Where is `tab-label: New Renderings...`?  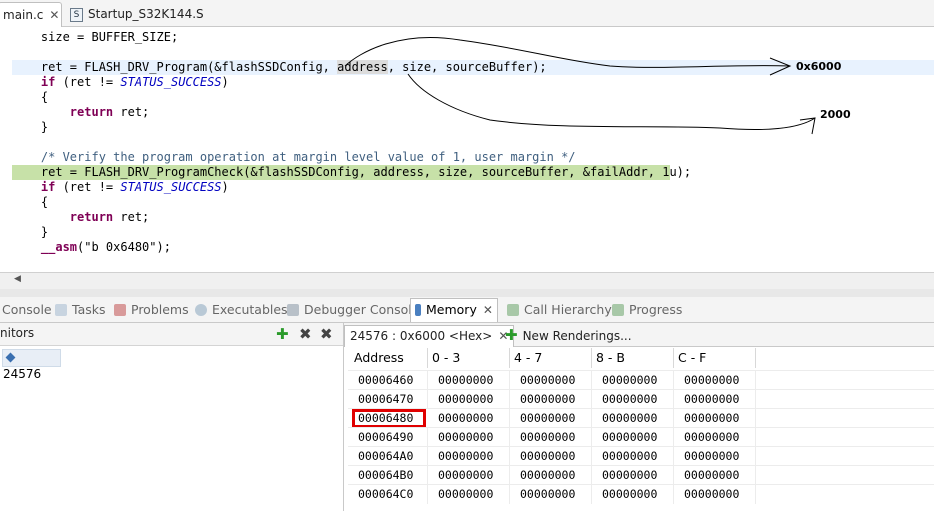
tab-label: New Renderings... is located at coordinates (577, 336).